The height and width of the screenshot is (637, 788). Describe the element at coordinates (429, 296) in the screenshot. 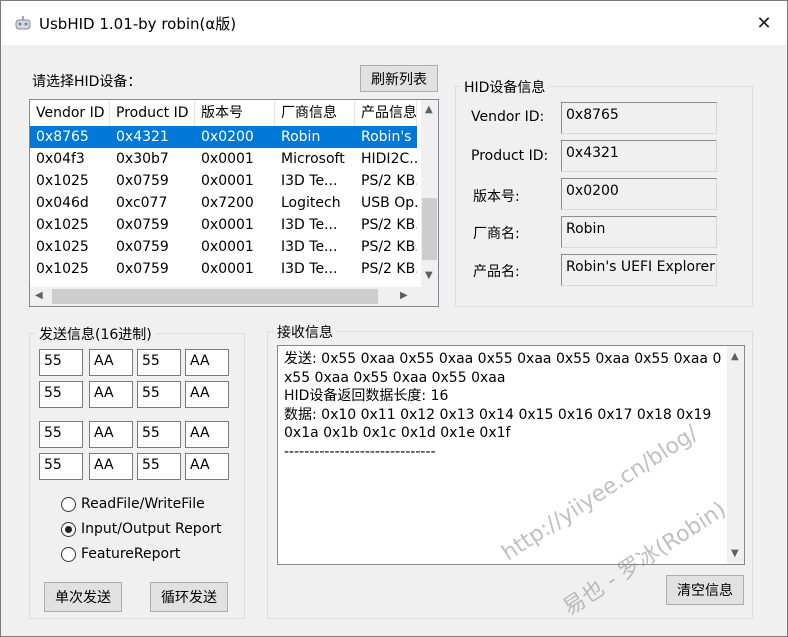

I see `scrollbar-corner` at that location.